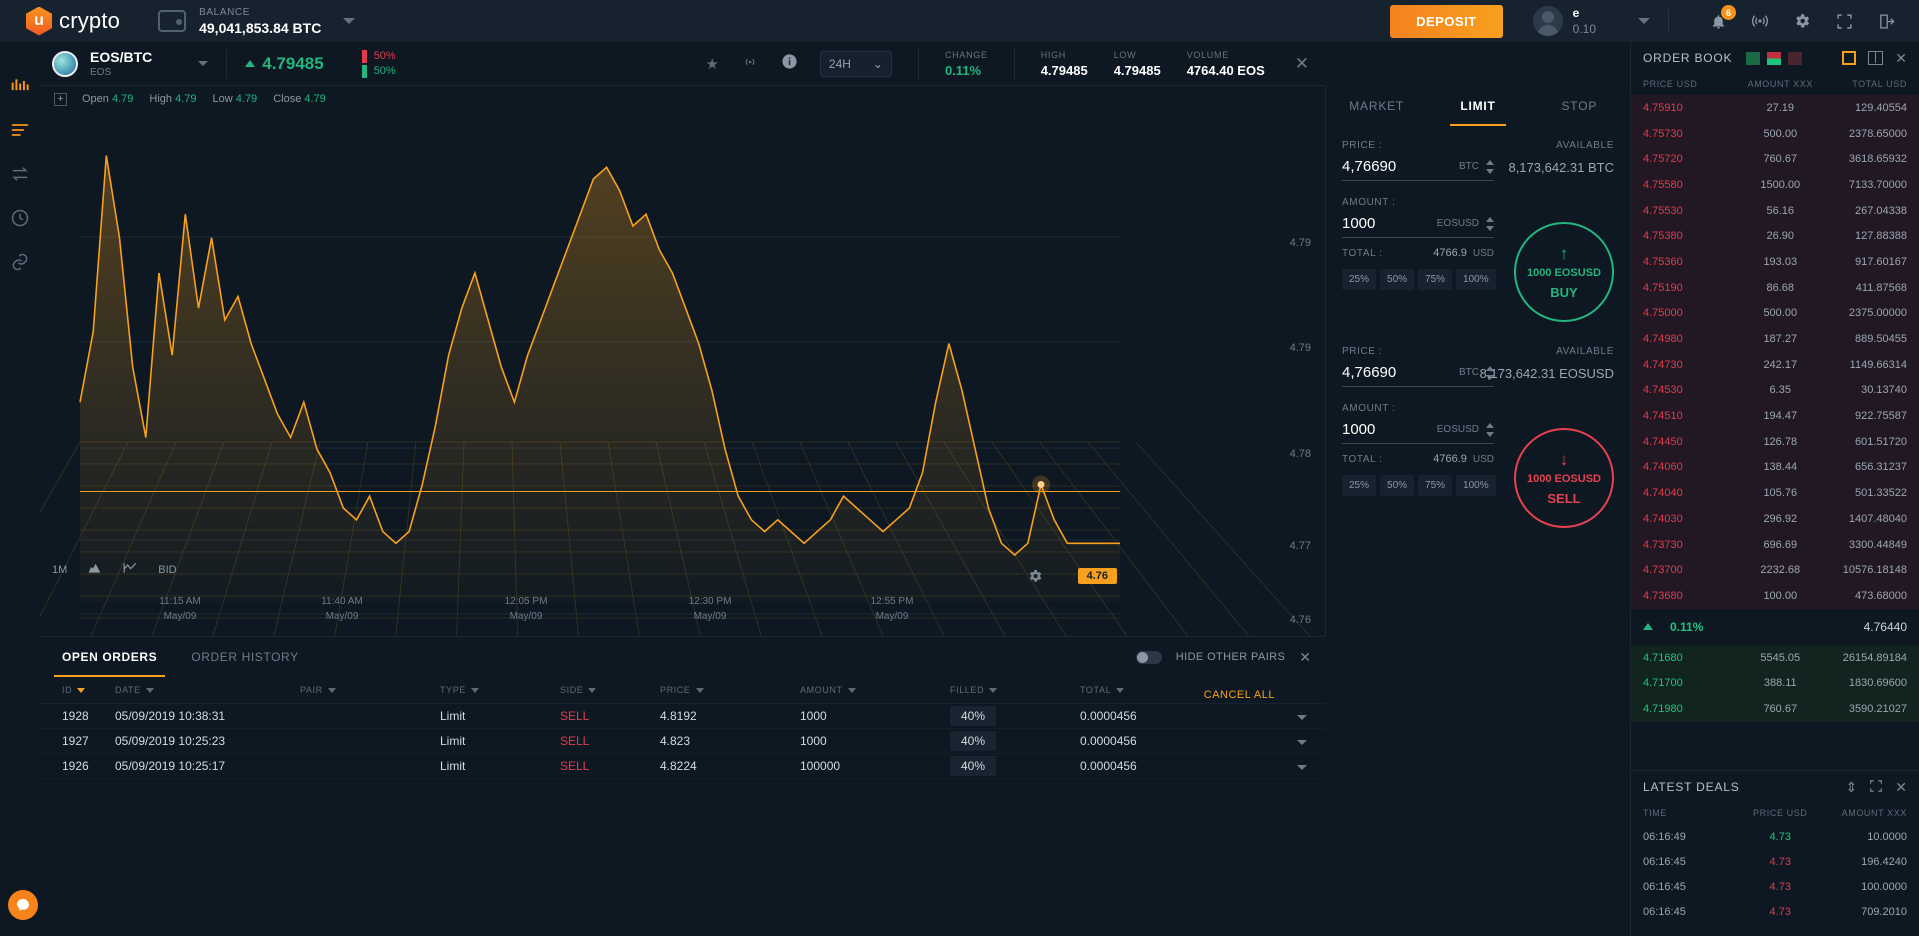 The width and height of the screenshot is (1919, 936). Describe the element at coordinates (1775, 313) in the screenshot. I see `orderbook-row: 4.75000 500.00 2375.00000` at that location.